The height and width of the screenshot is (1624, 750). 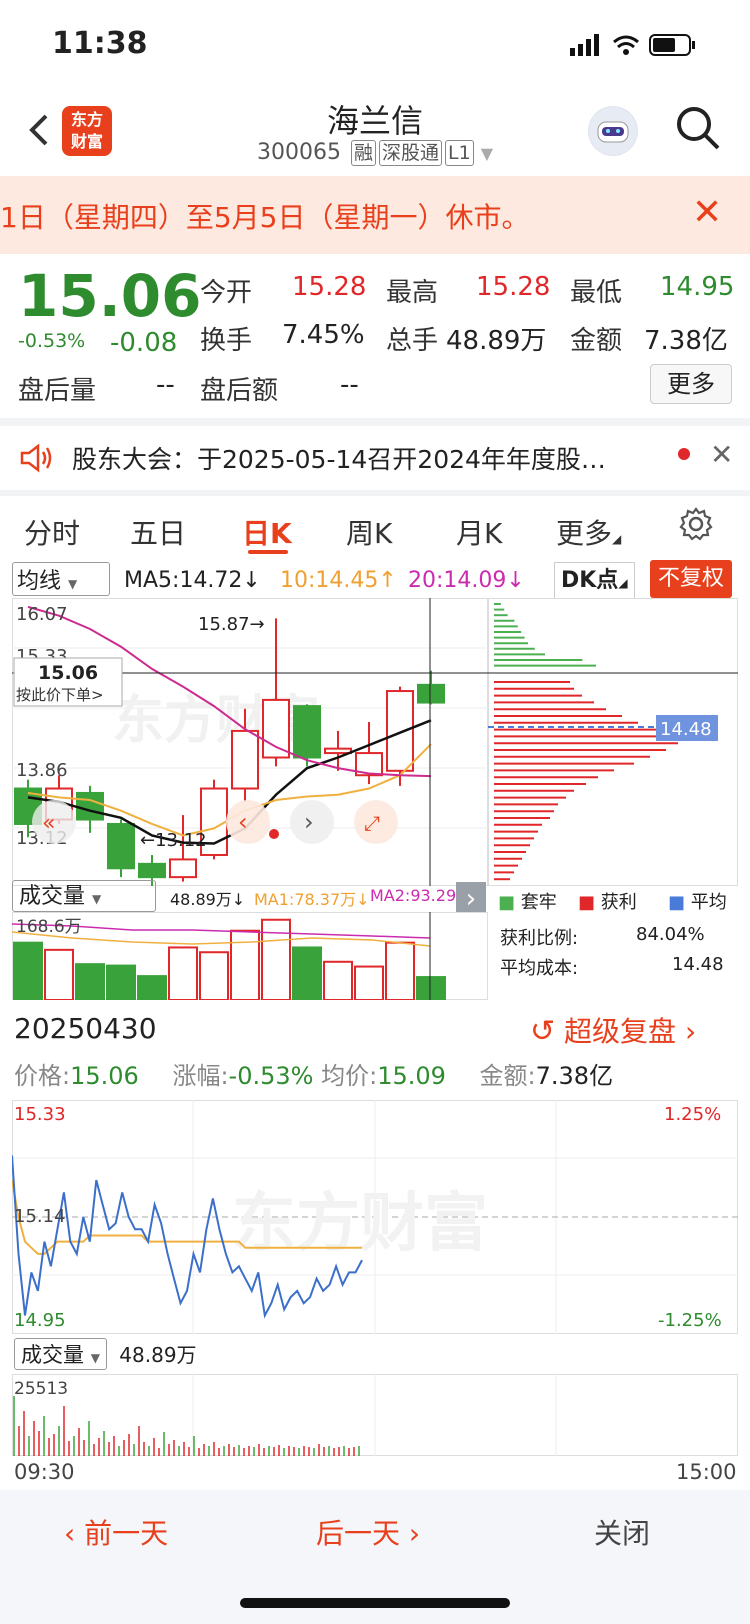 What do you see at coordinates (411, 1076) in the screenshot?
I see `avg-value: 15.09` at bounding box center [411, 1076].